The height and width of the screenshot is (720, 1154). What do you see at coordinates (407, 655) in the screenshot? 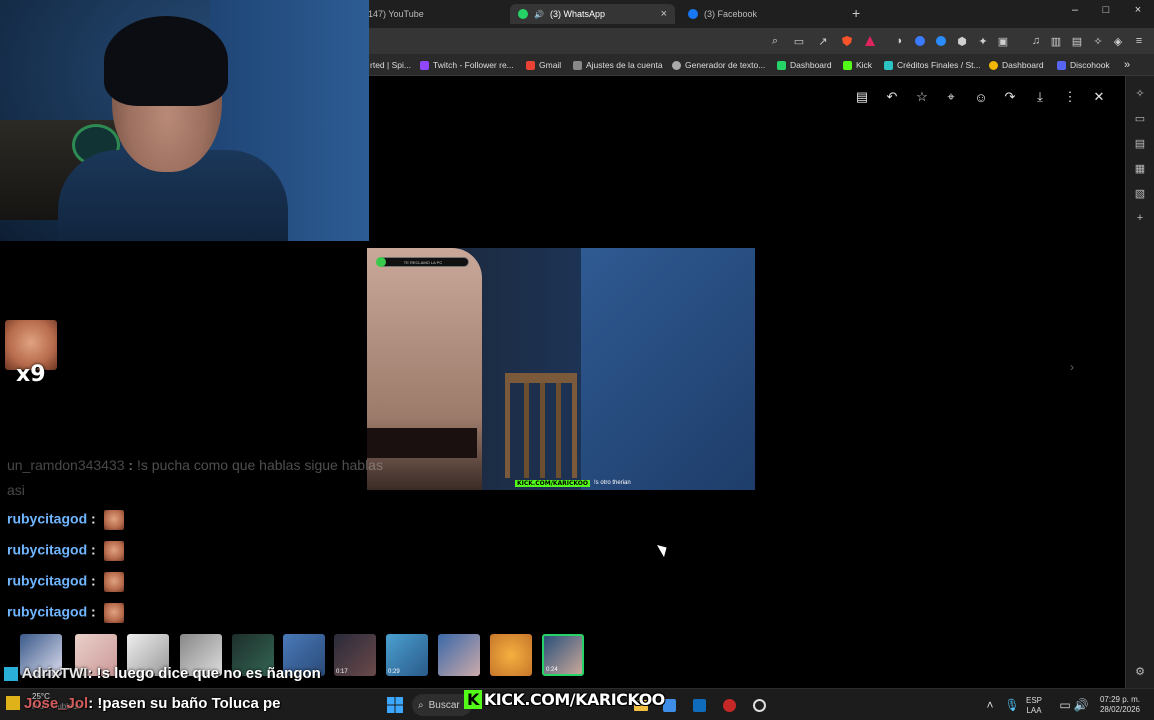
I see `media-thumbnail: 0:29` at bounding box center [407, 655].